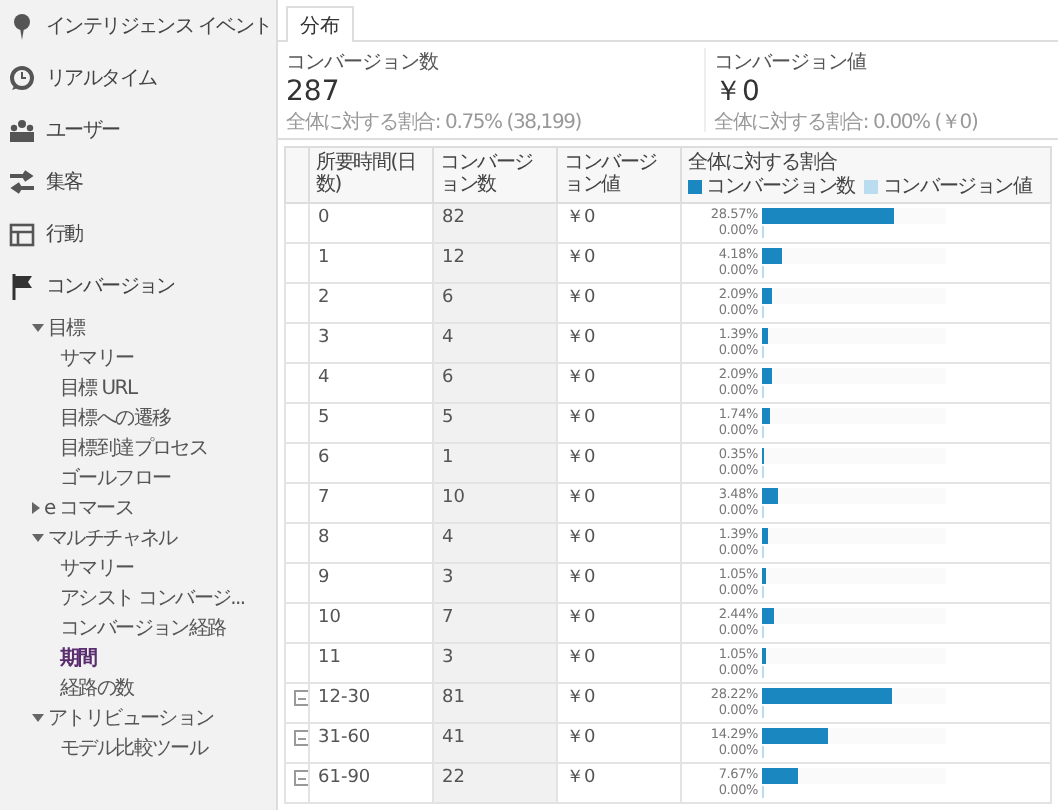  Describe the element at coordinates (453, 218) in the screenshot. I see `table-cell: 82` at that location.